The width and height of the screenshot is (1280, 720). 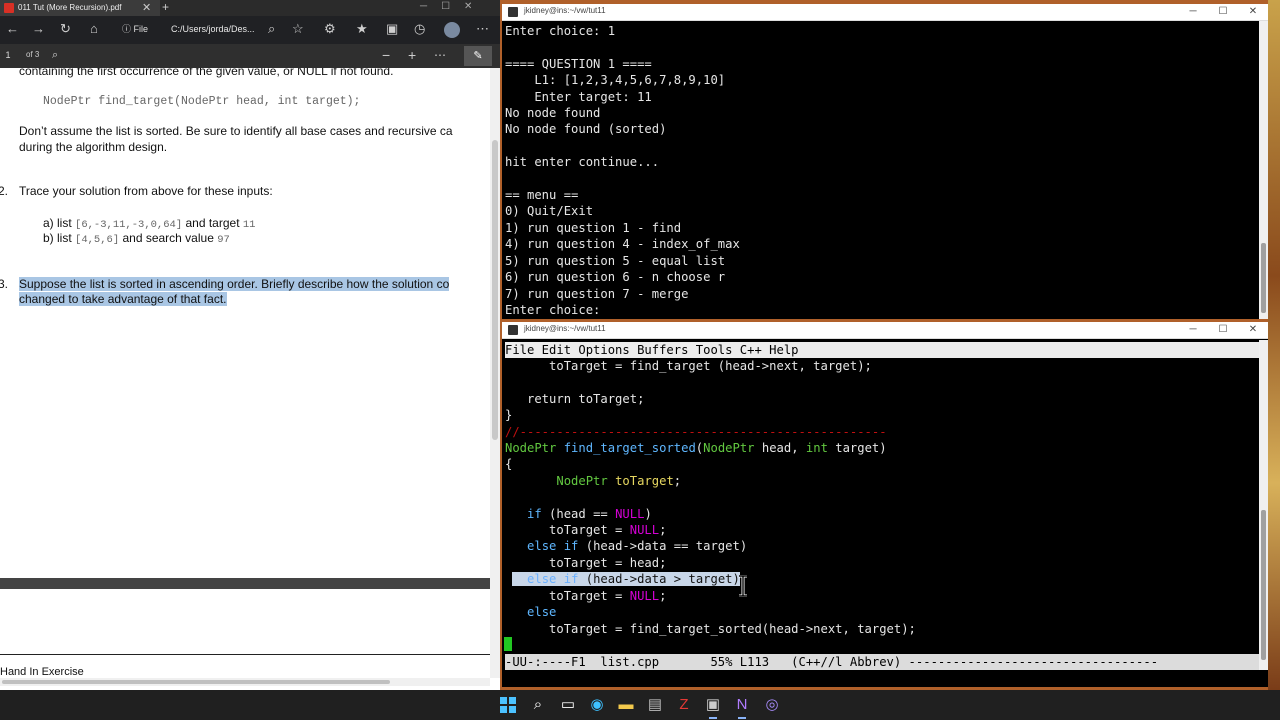 What do you see at coordinates (212, 223) in the screenshot?
I see `q2a-mid: and target` at bounding box center [212, 223].